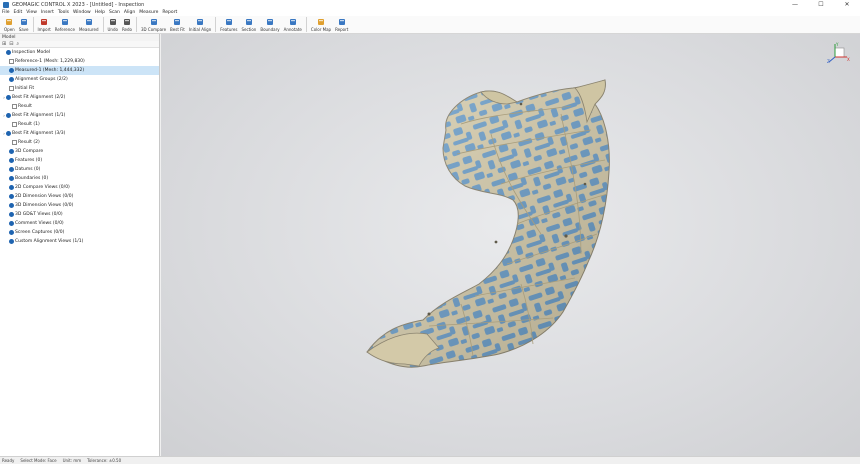 This screenshot has height=464, width=860. What do you see at coordinates (23, 21) in the screenshot?
I see `save-icon` at bounding box center [23, 21].